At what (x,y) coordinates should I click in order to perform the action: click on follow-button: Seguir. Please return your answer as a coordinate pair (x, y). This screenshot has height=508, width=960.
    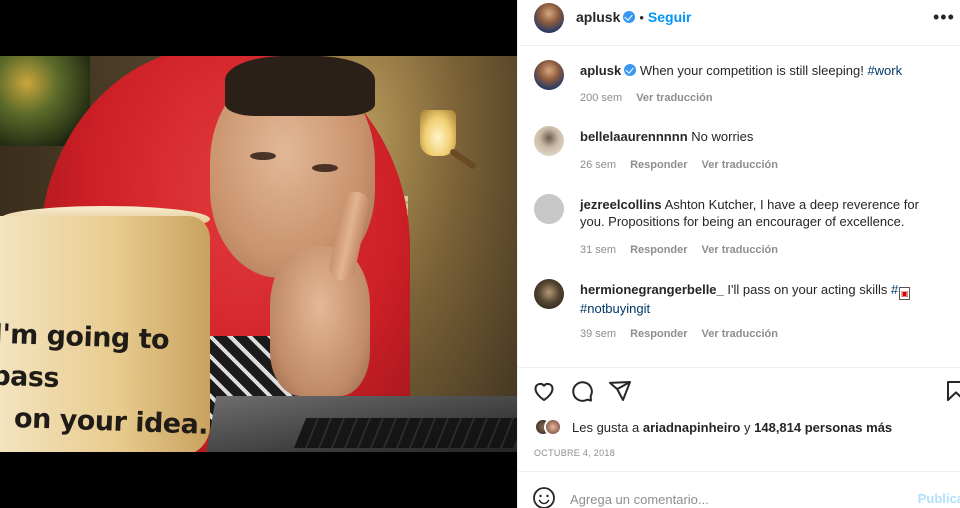
    Looking at the image, I should click on (670, 17).